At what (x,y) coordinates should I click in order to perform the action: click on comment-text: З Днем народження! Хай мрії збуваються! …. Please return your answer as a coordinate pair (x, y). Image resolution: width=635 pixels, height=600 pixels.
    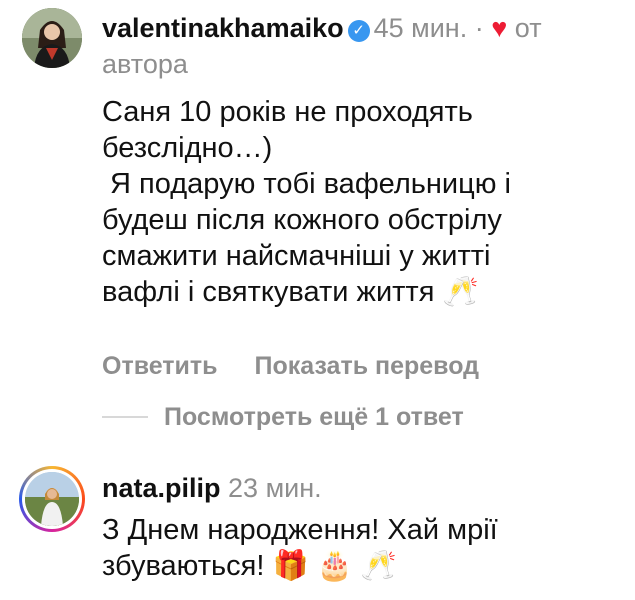
    Looking at the image, I should click on (300, 548).